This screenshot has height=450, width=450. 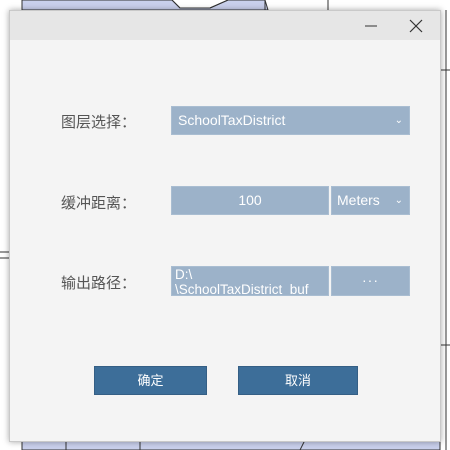 What do you see at coordinates (232, 120) in the screenshot?
I see `layer-select-value: SchoolTaxDistrict` at bounding box center [232, 120].